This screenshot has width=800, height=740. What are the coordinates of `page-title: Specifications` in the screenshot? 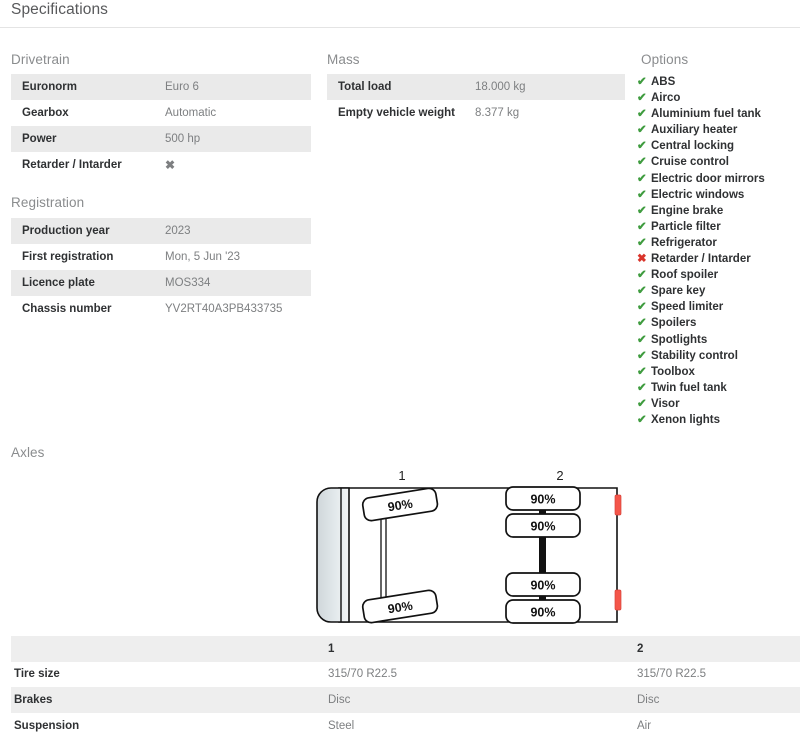 It's located at (60, 9).